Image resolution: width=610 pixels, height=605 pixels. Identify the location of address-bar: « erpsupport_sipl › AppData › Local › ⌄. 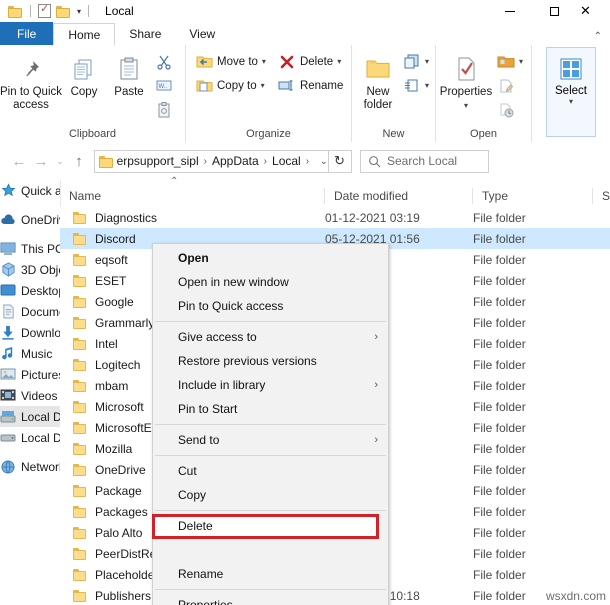
(211, 161).